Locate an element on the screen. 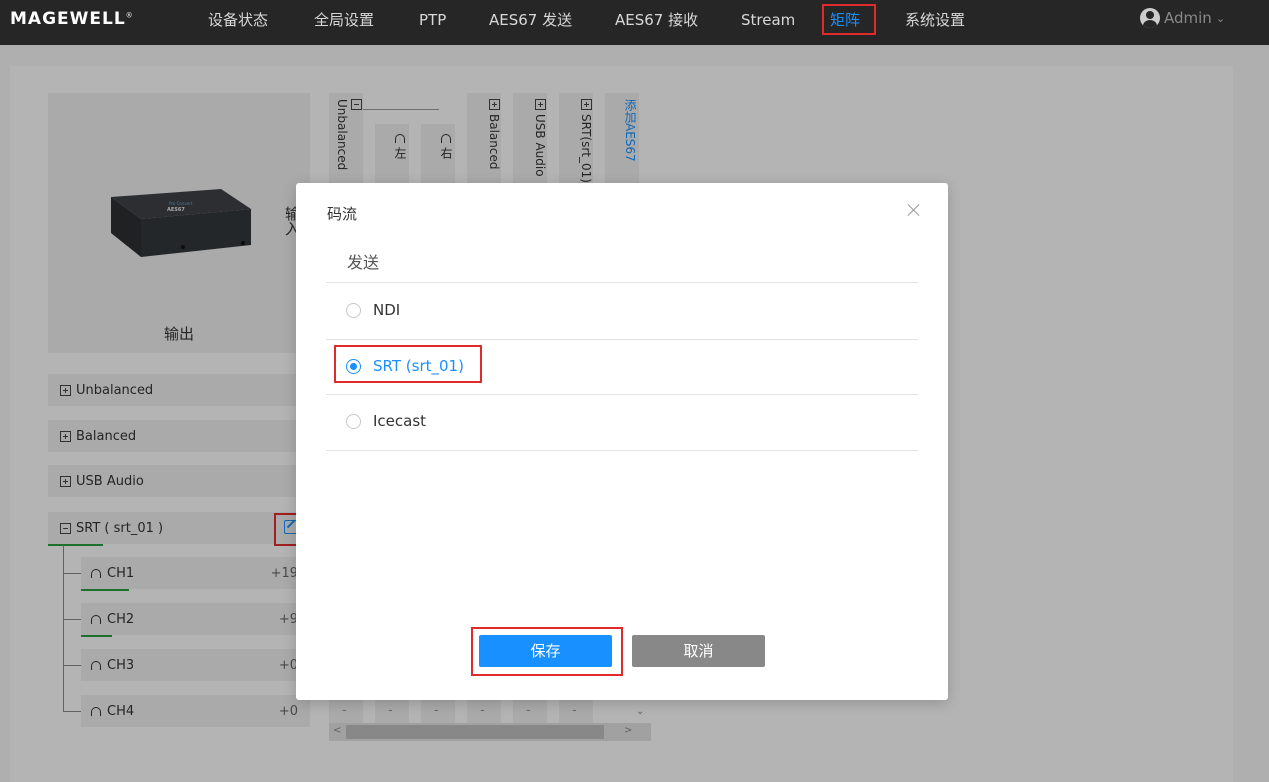 The height and width of the screenshot is (782, 1269). app-logo: MAGEWELL® is located at coordinates (72, 19).